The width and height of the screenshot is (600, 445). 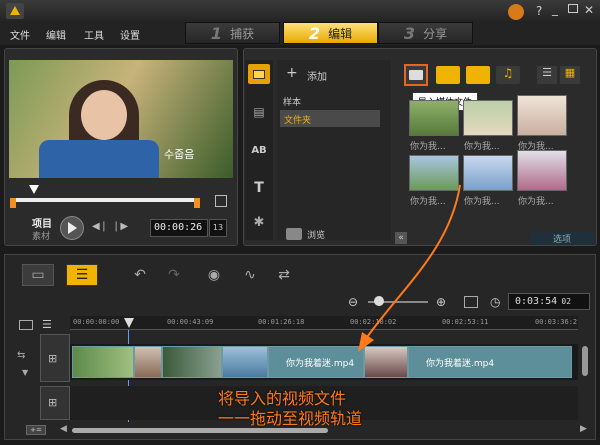 I want to click on tab-edit: 2 编辑, so click(x=330, y=33).